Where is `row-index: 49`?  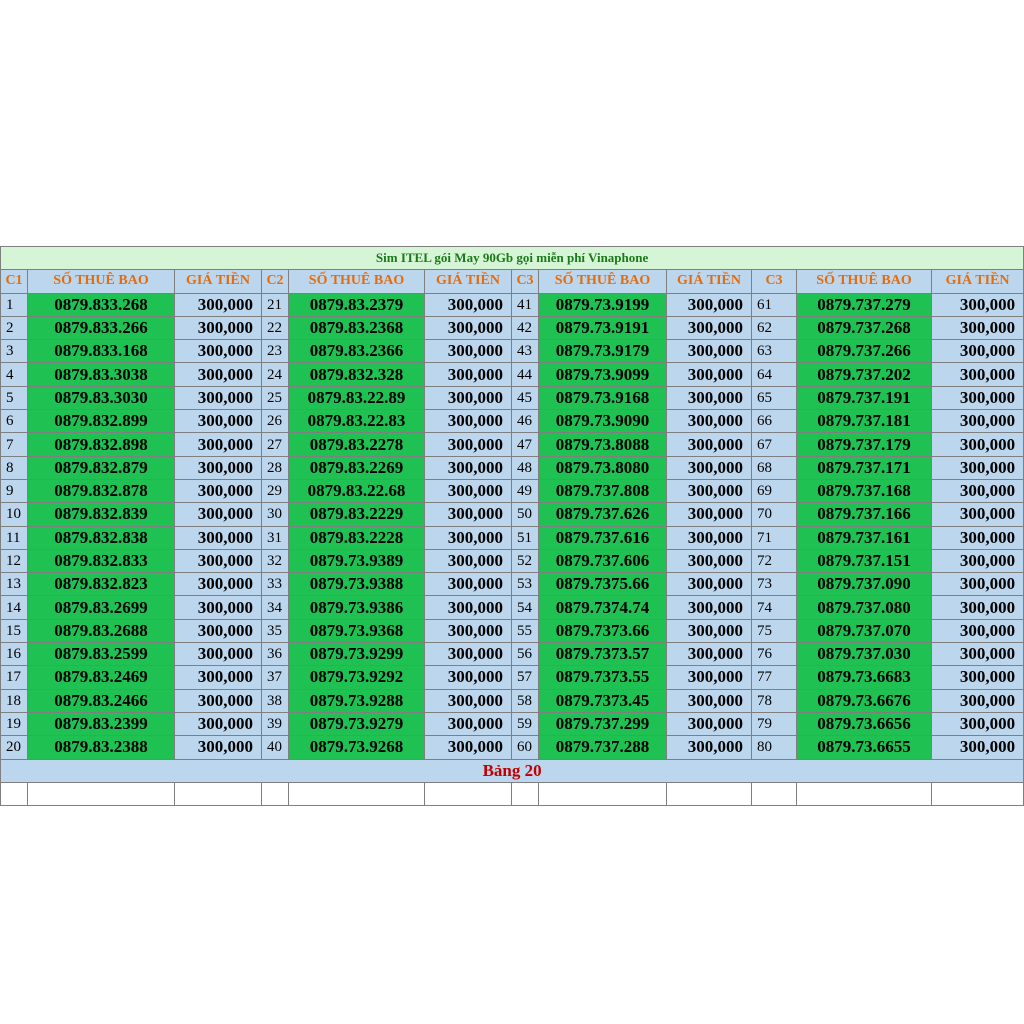 row-index: 49 is located at coordinates (525, 491).